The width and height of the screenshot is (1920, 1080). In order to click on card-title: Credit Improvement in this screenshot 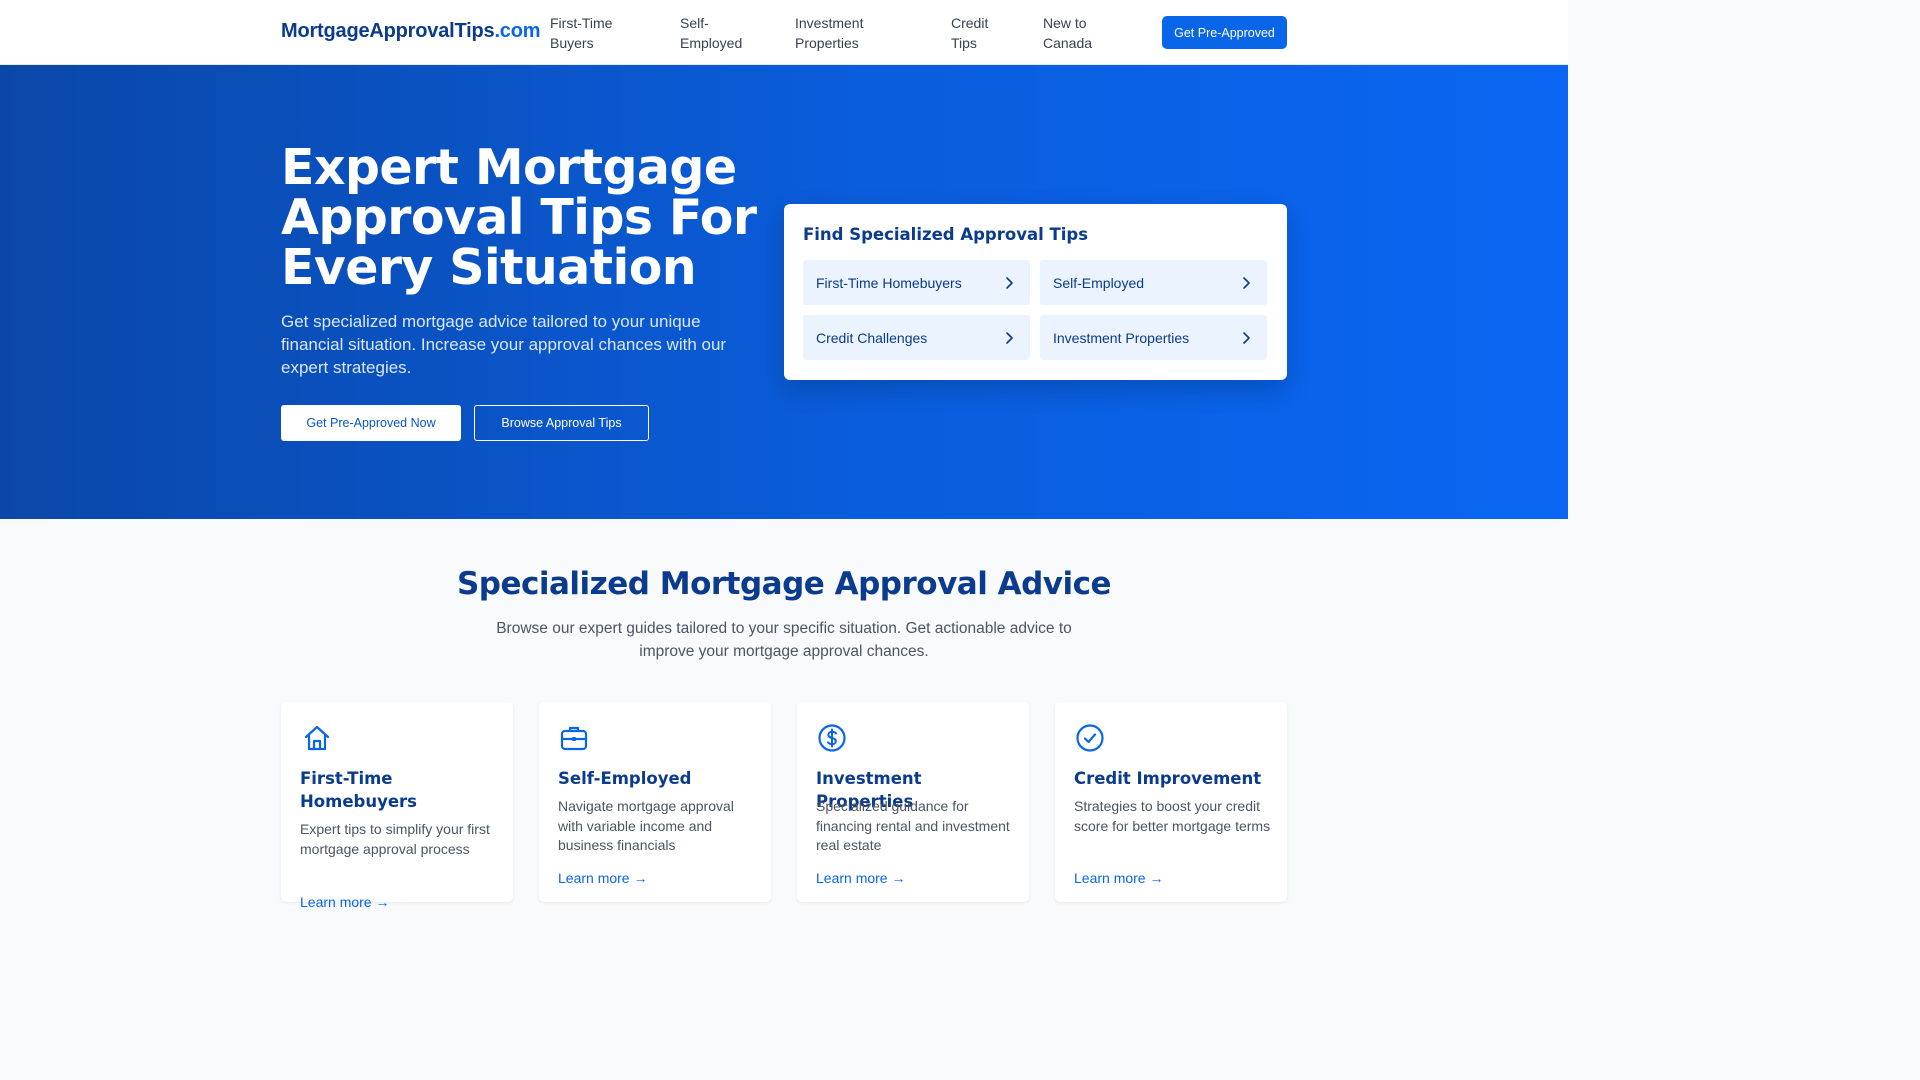, I will do `click(1168, 778)`.